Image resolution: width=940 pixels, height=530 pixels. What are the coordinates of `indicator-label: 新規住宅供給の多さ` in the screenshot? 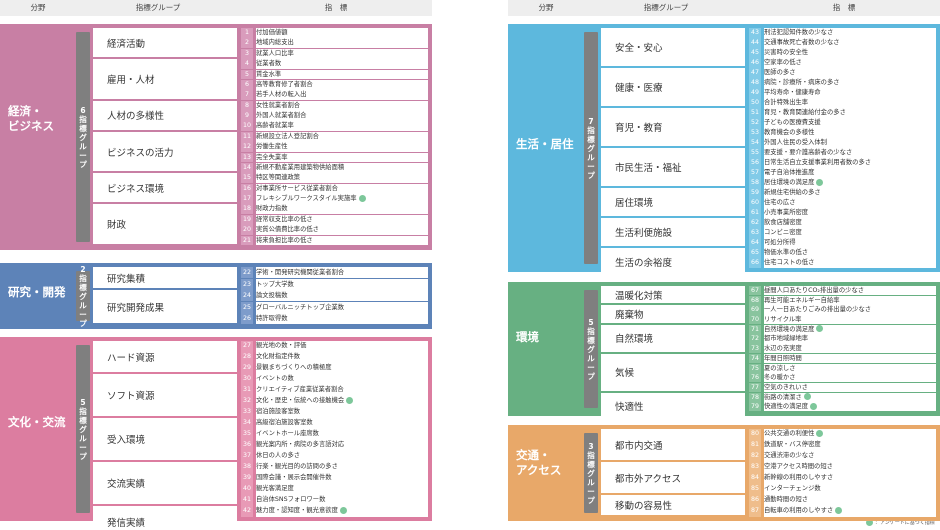 It's located at (792, 192).